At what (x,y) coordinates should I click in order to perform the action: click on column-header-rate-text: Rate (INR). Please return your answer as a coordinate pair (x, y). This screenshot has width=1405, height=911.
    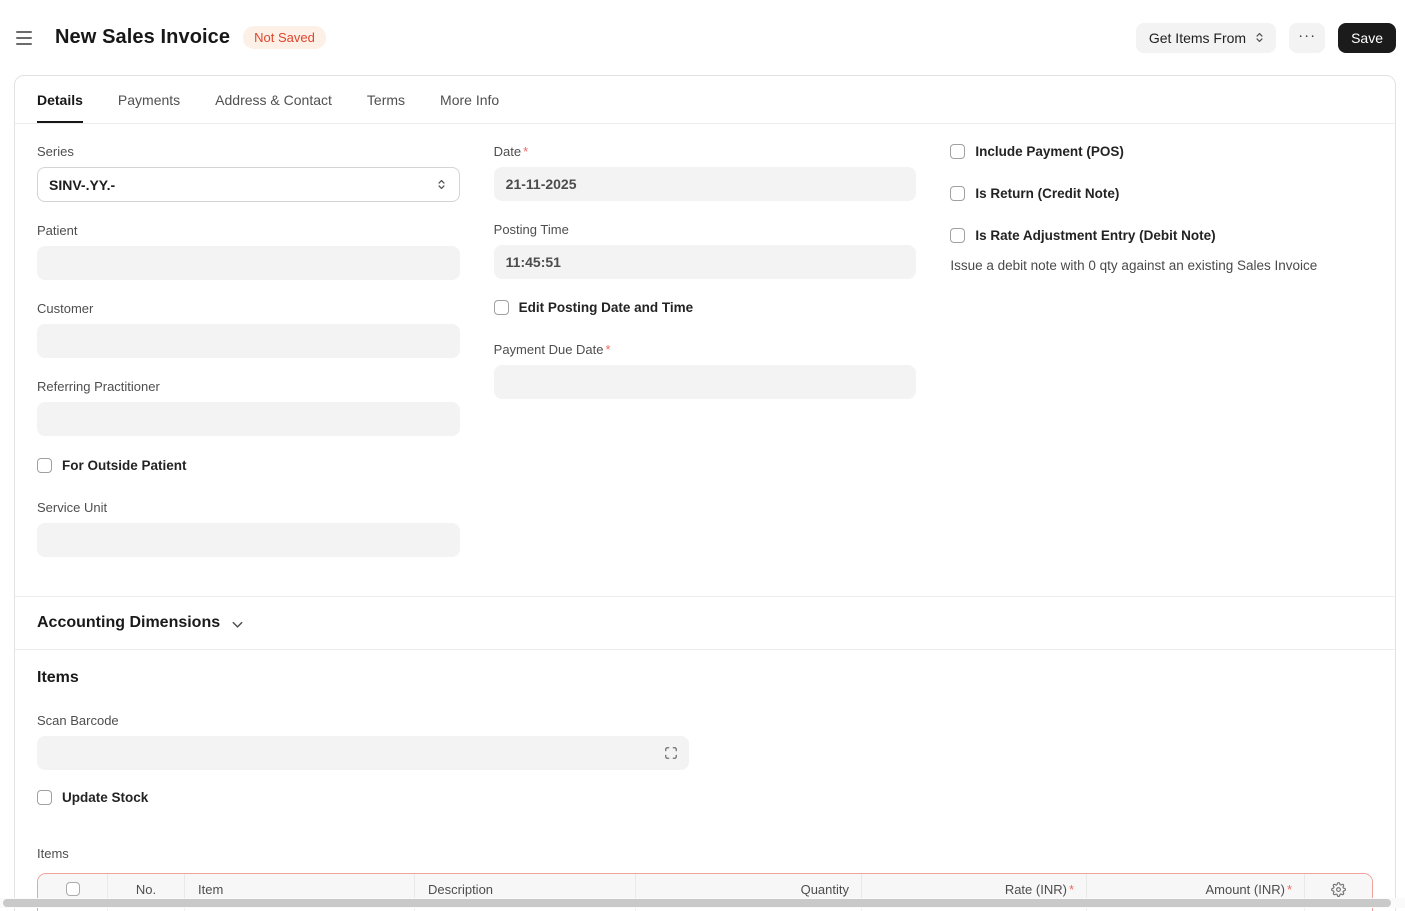
    Looking at the image, I should click on (1035, 889).